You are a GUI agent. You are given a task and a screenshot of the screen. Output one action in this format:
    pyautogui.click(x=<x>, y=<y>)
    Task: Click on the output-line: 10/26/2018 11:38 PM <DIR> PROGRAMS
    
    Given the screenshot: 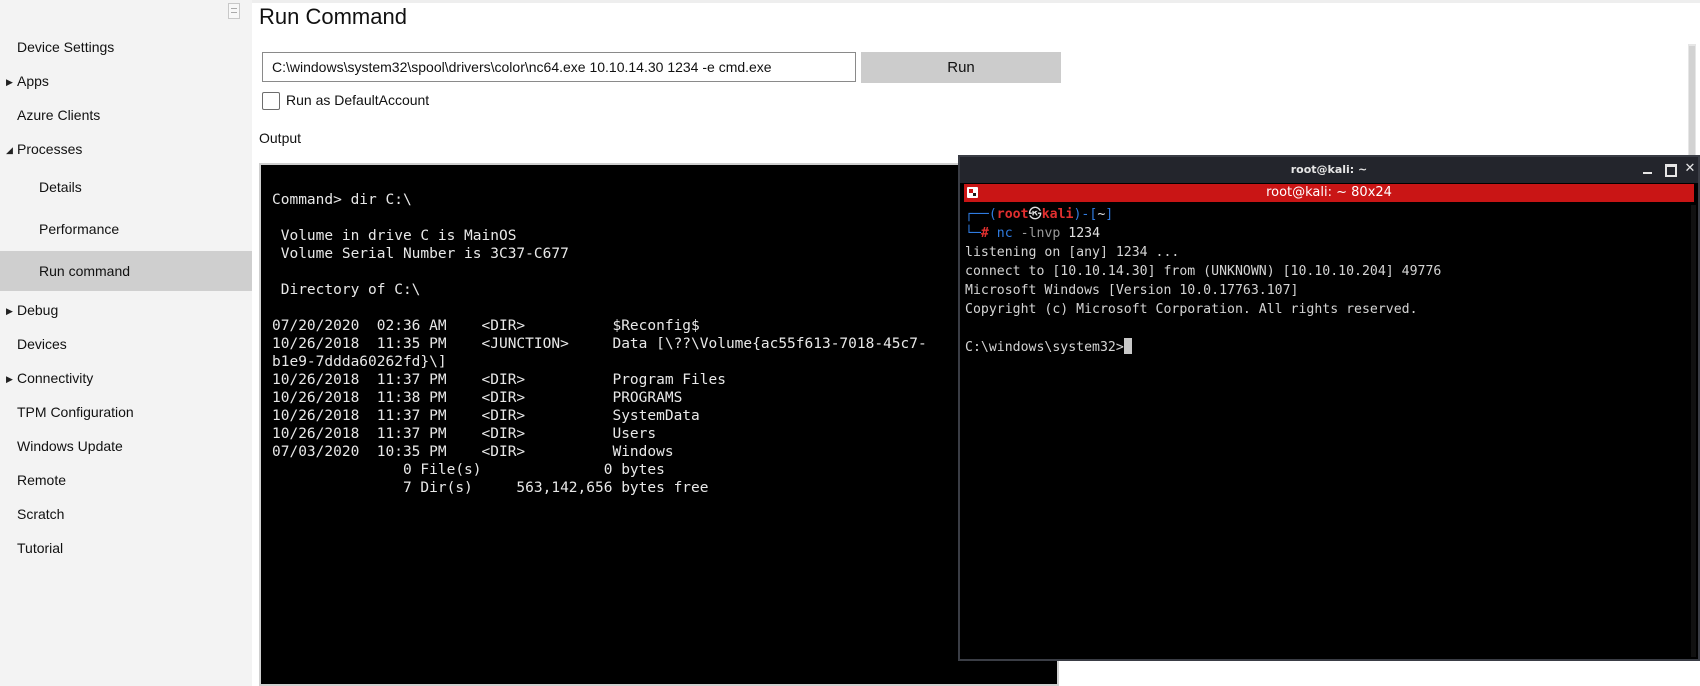 What is the action you would take?
    pyautogui.click(x=477, y=398)
    